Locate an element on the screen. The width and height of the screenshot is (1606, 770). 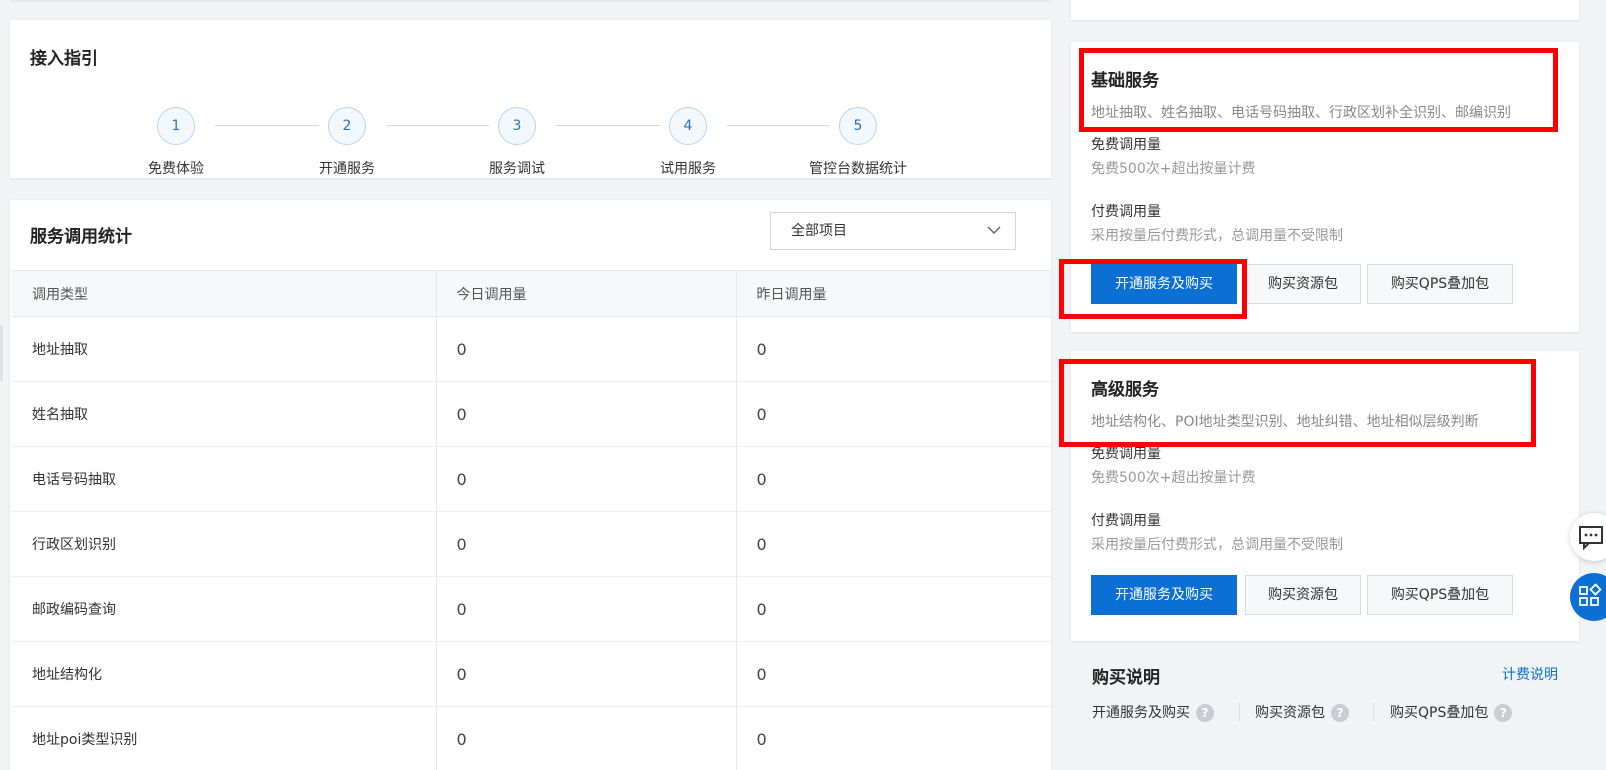
table-header-row: 调用类型 今日调用量 昨日调用量 is located at coordinates (531, 293).